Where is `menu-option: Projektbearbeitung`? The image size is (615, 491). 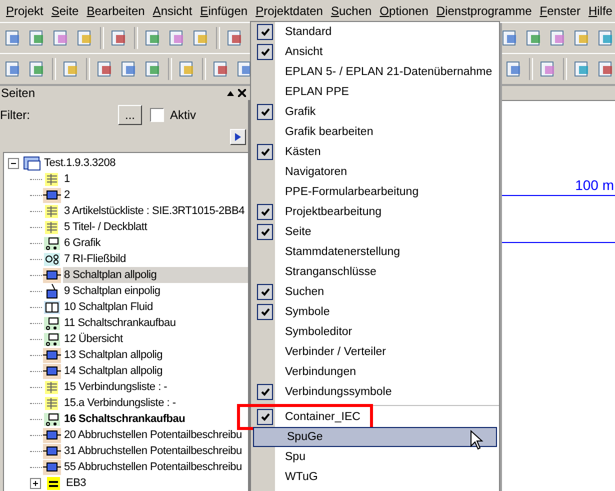
menu-option: Projektbearbeitung is located at coordinates (375, 212).